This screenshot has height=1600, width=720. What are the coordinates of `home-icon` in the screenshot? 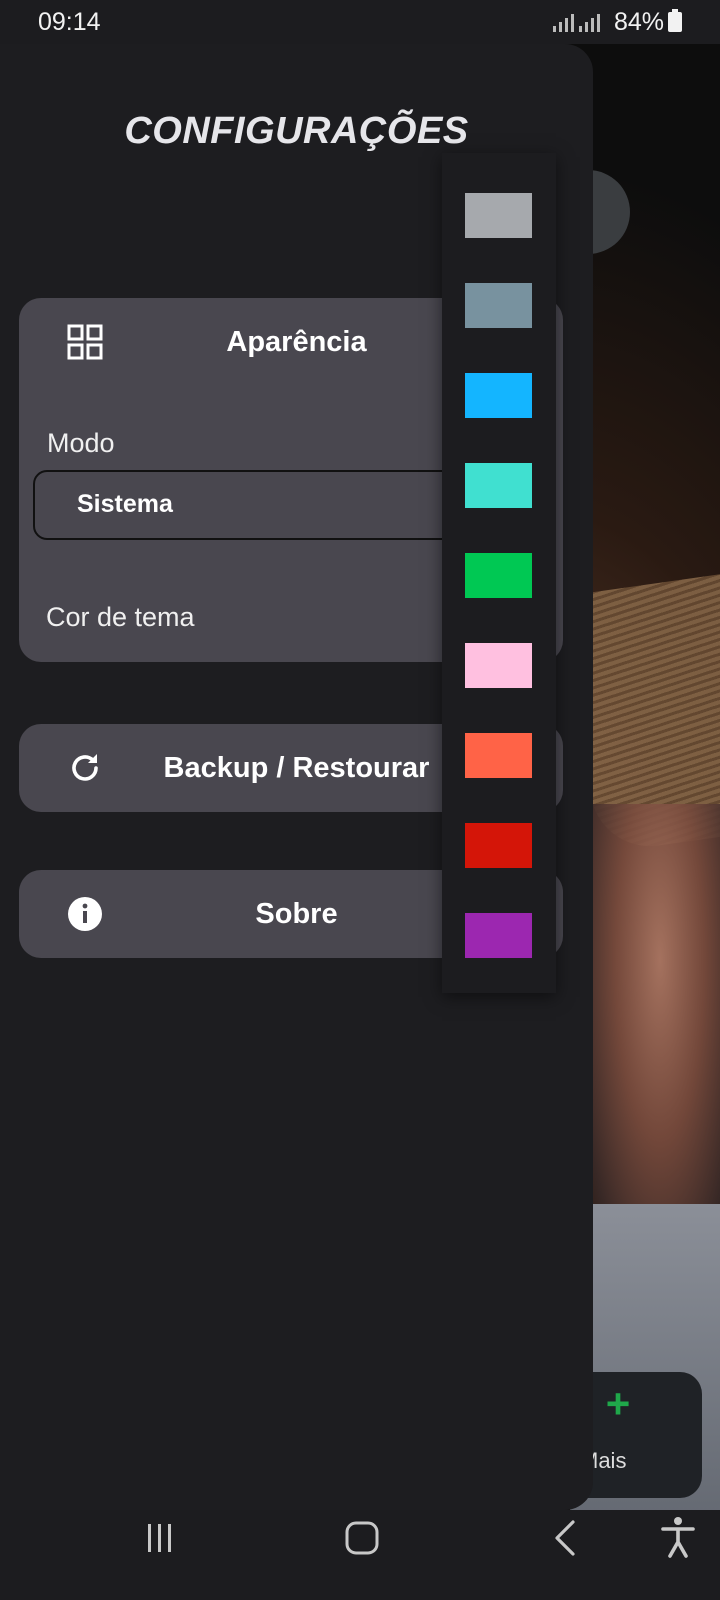 It's located at (362, 1538).